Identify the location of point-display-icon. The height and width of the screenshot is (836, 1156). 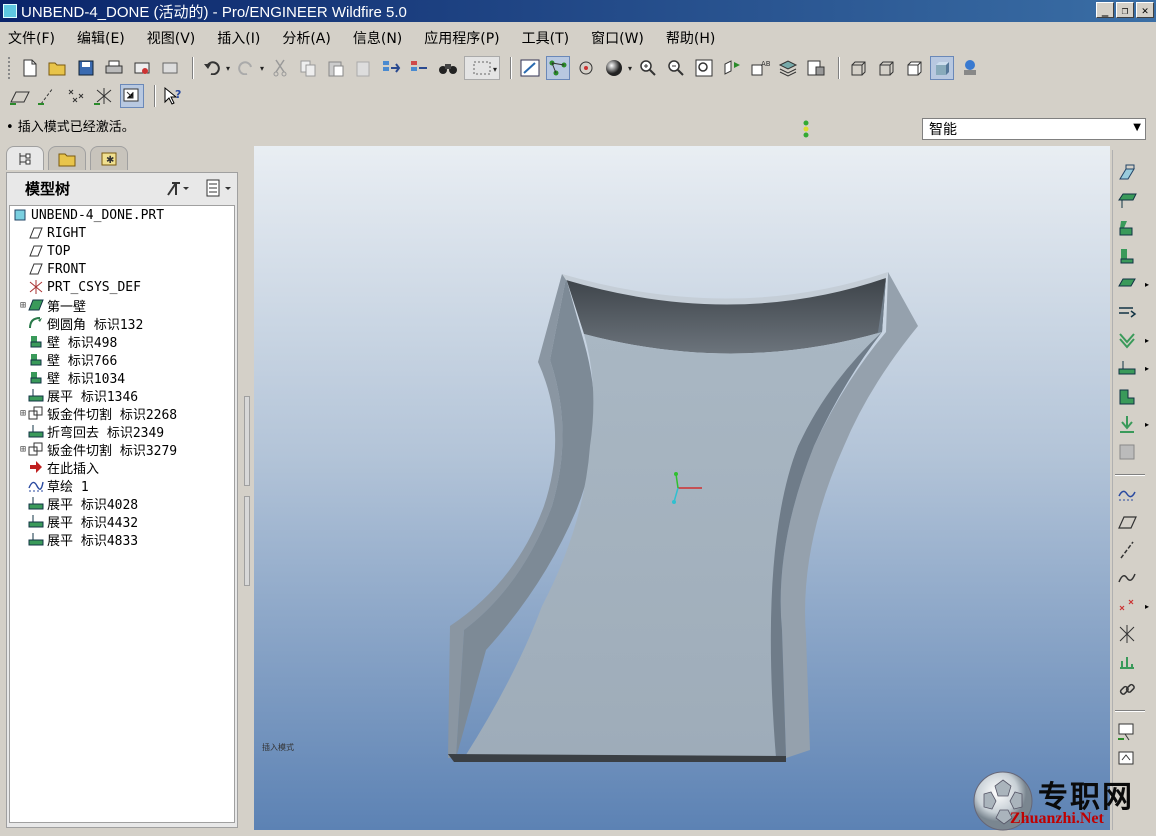
(76, 96).